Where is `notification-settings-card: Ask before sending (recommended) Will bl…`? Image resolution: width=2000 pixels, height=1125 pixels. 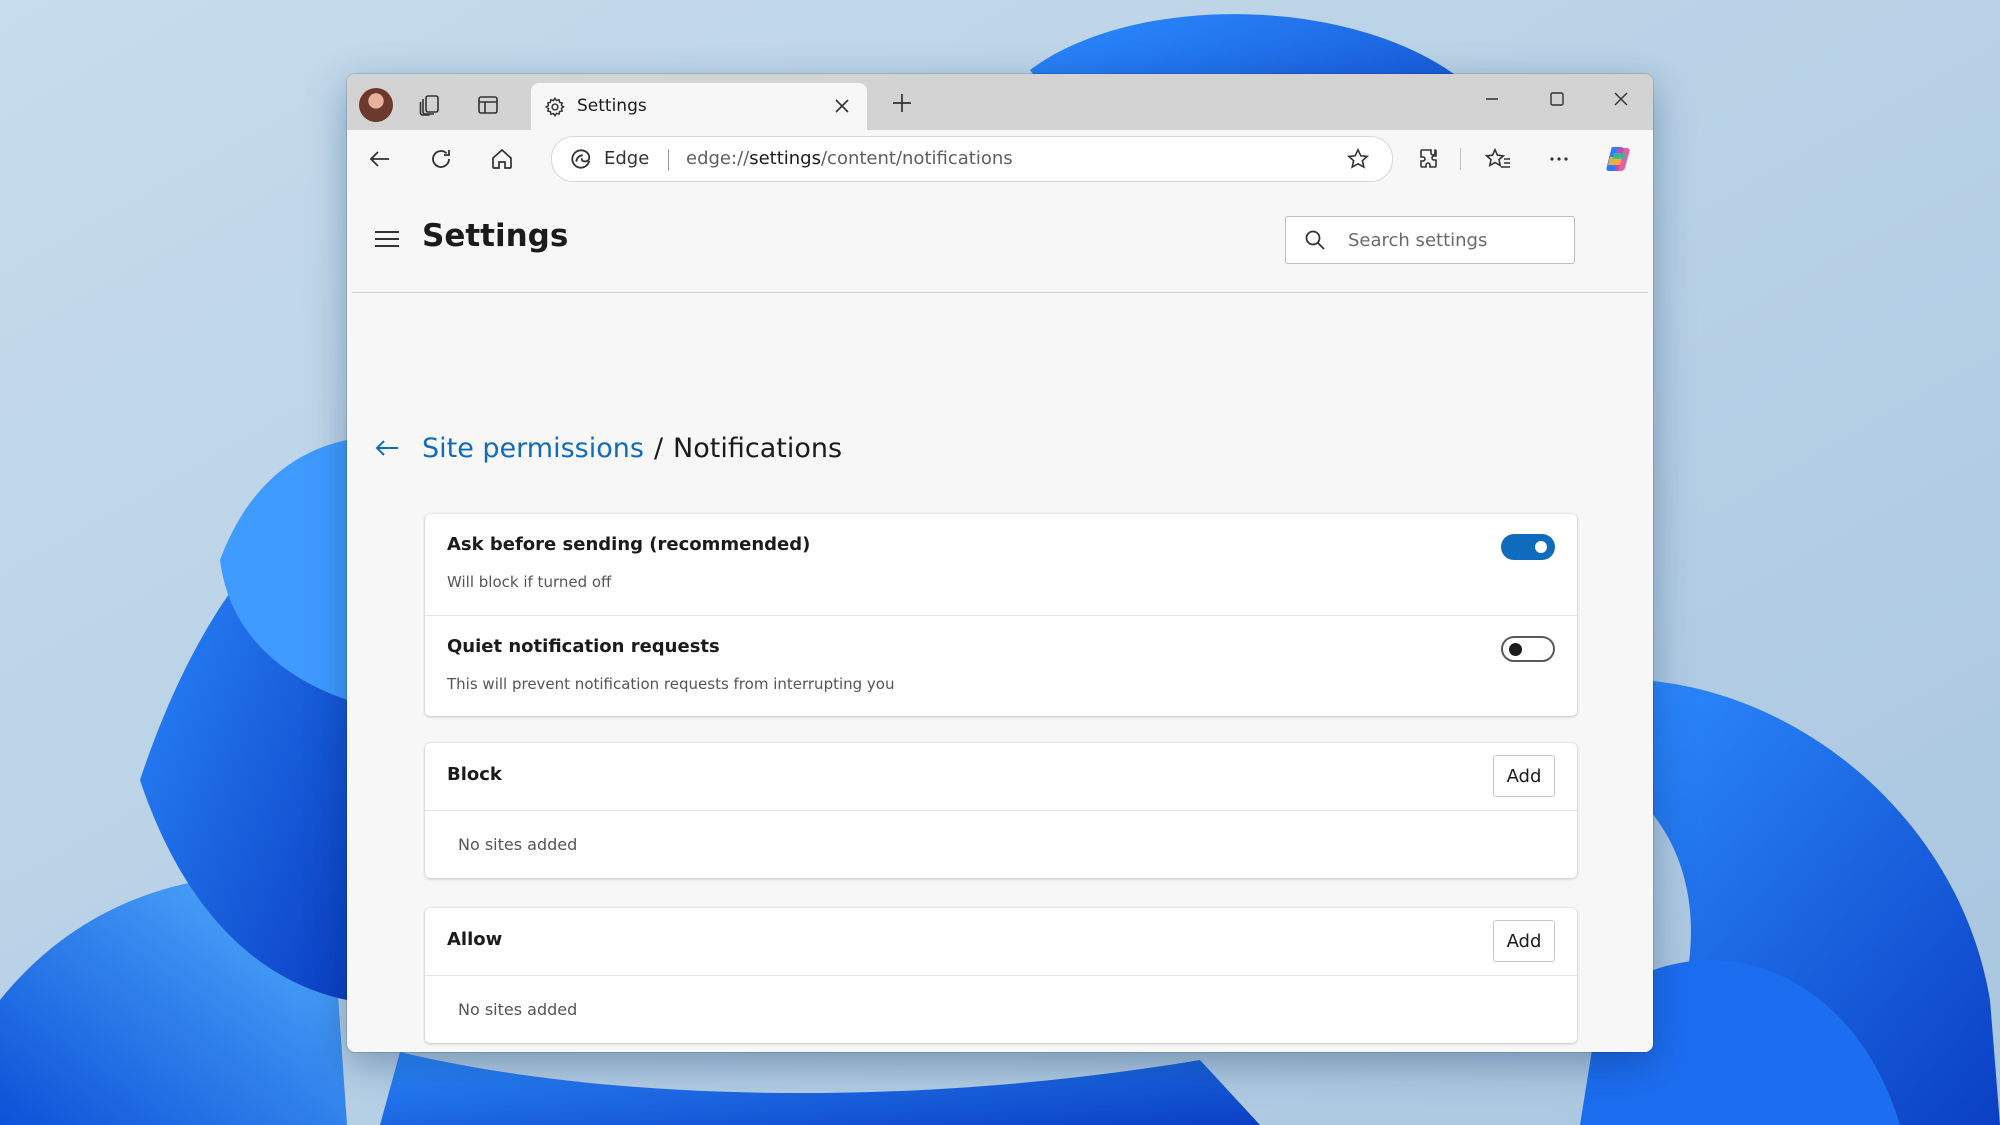
notification-settings-card: Ask before sending (recommended) Will bl… is located at coordinates (1001, 615).